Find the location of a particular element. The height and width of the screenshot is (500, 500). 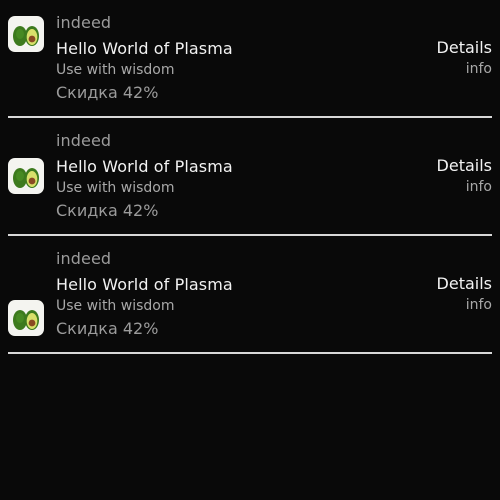

divider is located at coordinates (250, 353).